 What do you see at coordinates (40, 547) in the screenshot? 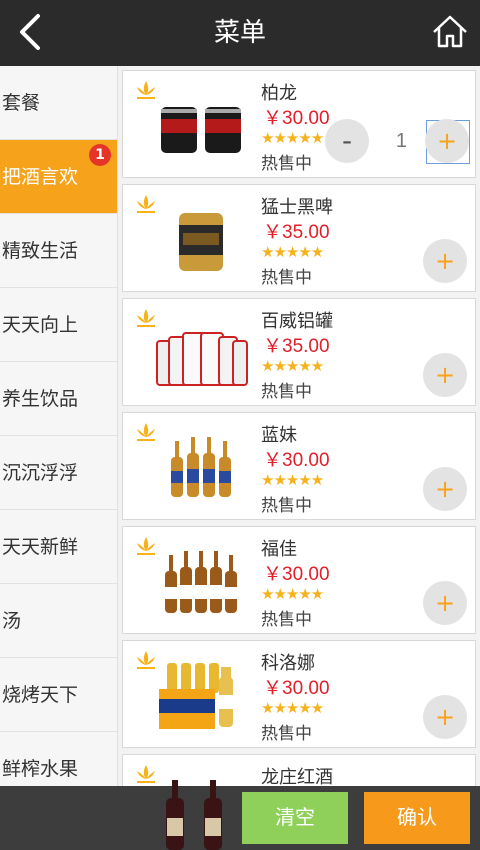
I see `sidebar-item-label: 天天新鲜` at bounding box center [40, 547].